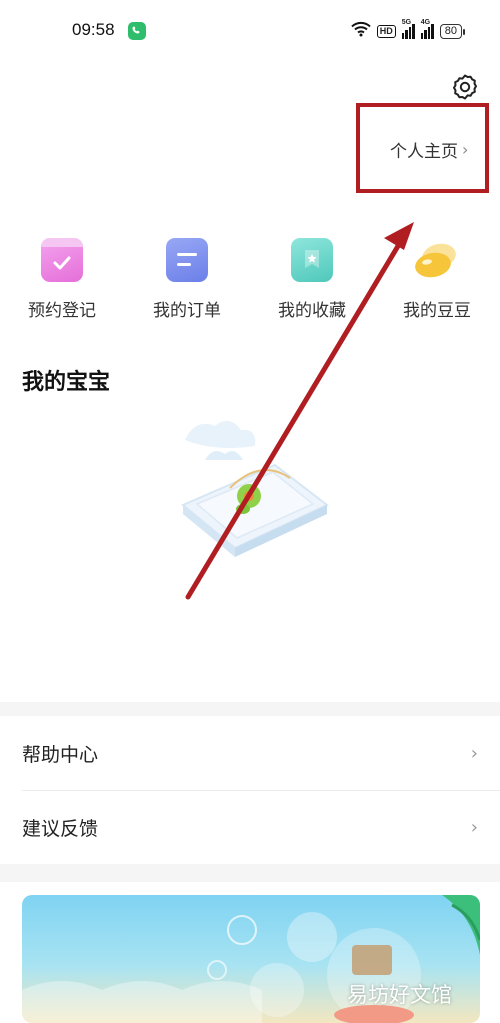 The image size is (500, 1023). I want to click on battery-icon: 80, so click(452, 31).